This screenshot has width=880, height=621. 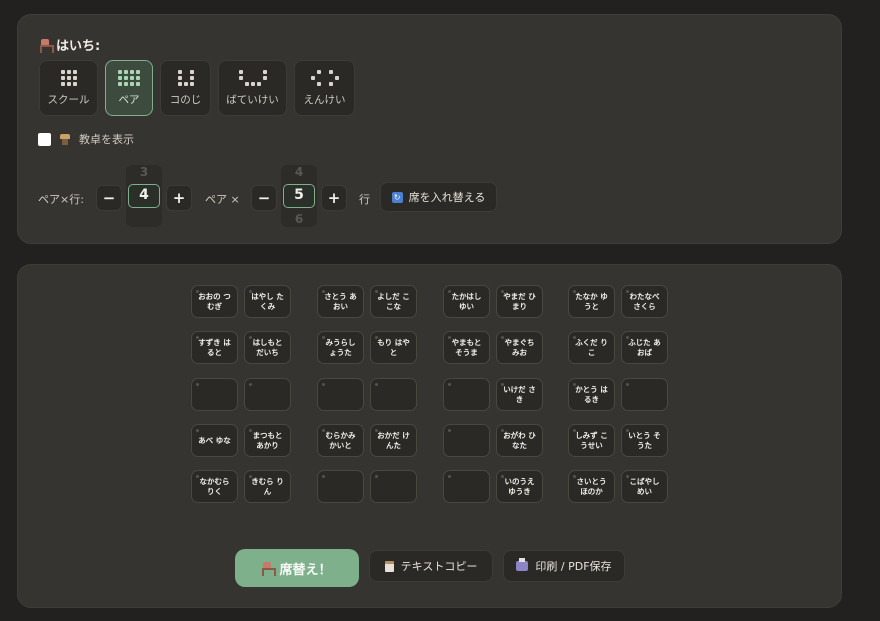 I want to click on pairs-prev-value: 4, so click(x=299, y=172).